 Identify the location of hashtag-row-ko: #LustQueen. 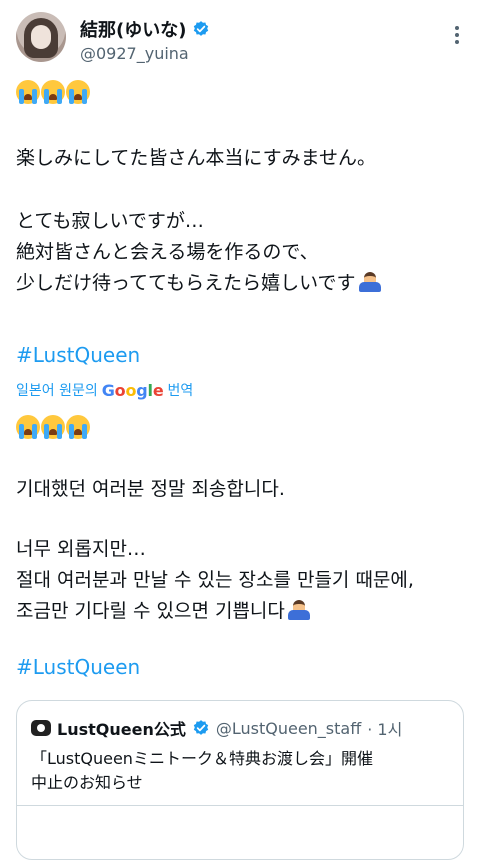
(240, 668).